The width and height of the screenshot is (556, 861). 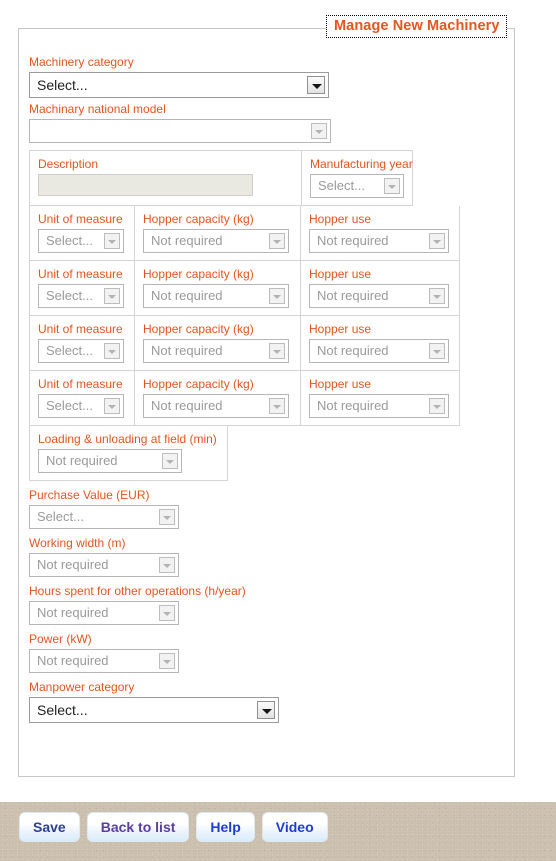 What do you see at coordinates (127, 439) in the screenshot?
I see `loading-unloading-label: Loading & unloading at field (min)` at bounding box center [127, 439].